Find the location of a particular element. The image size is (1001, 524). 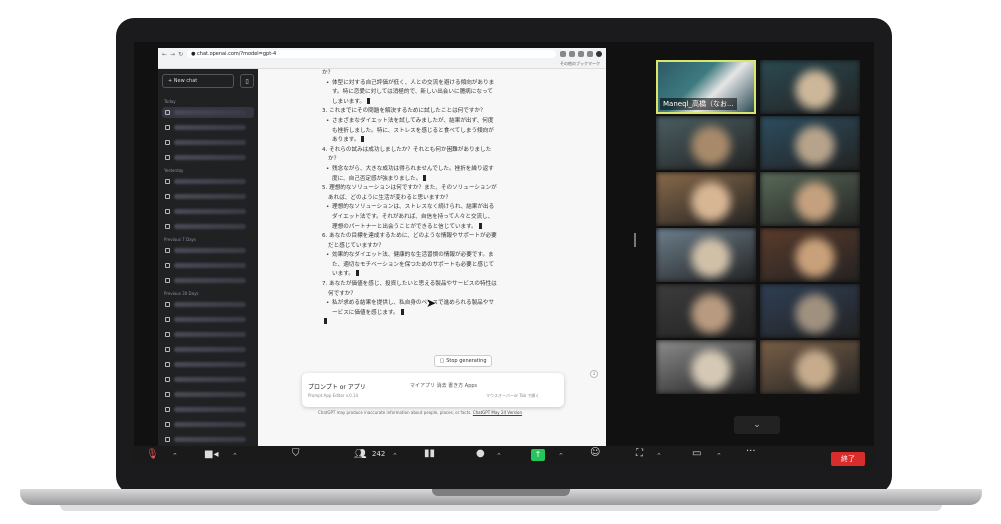

response-line: 4. それらの試みは成功しましたか？それとも何か困難がありました is located at coordinates (427, 151).